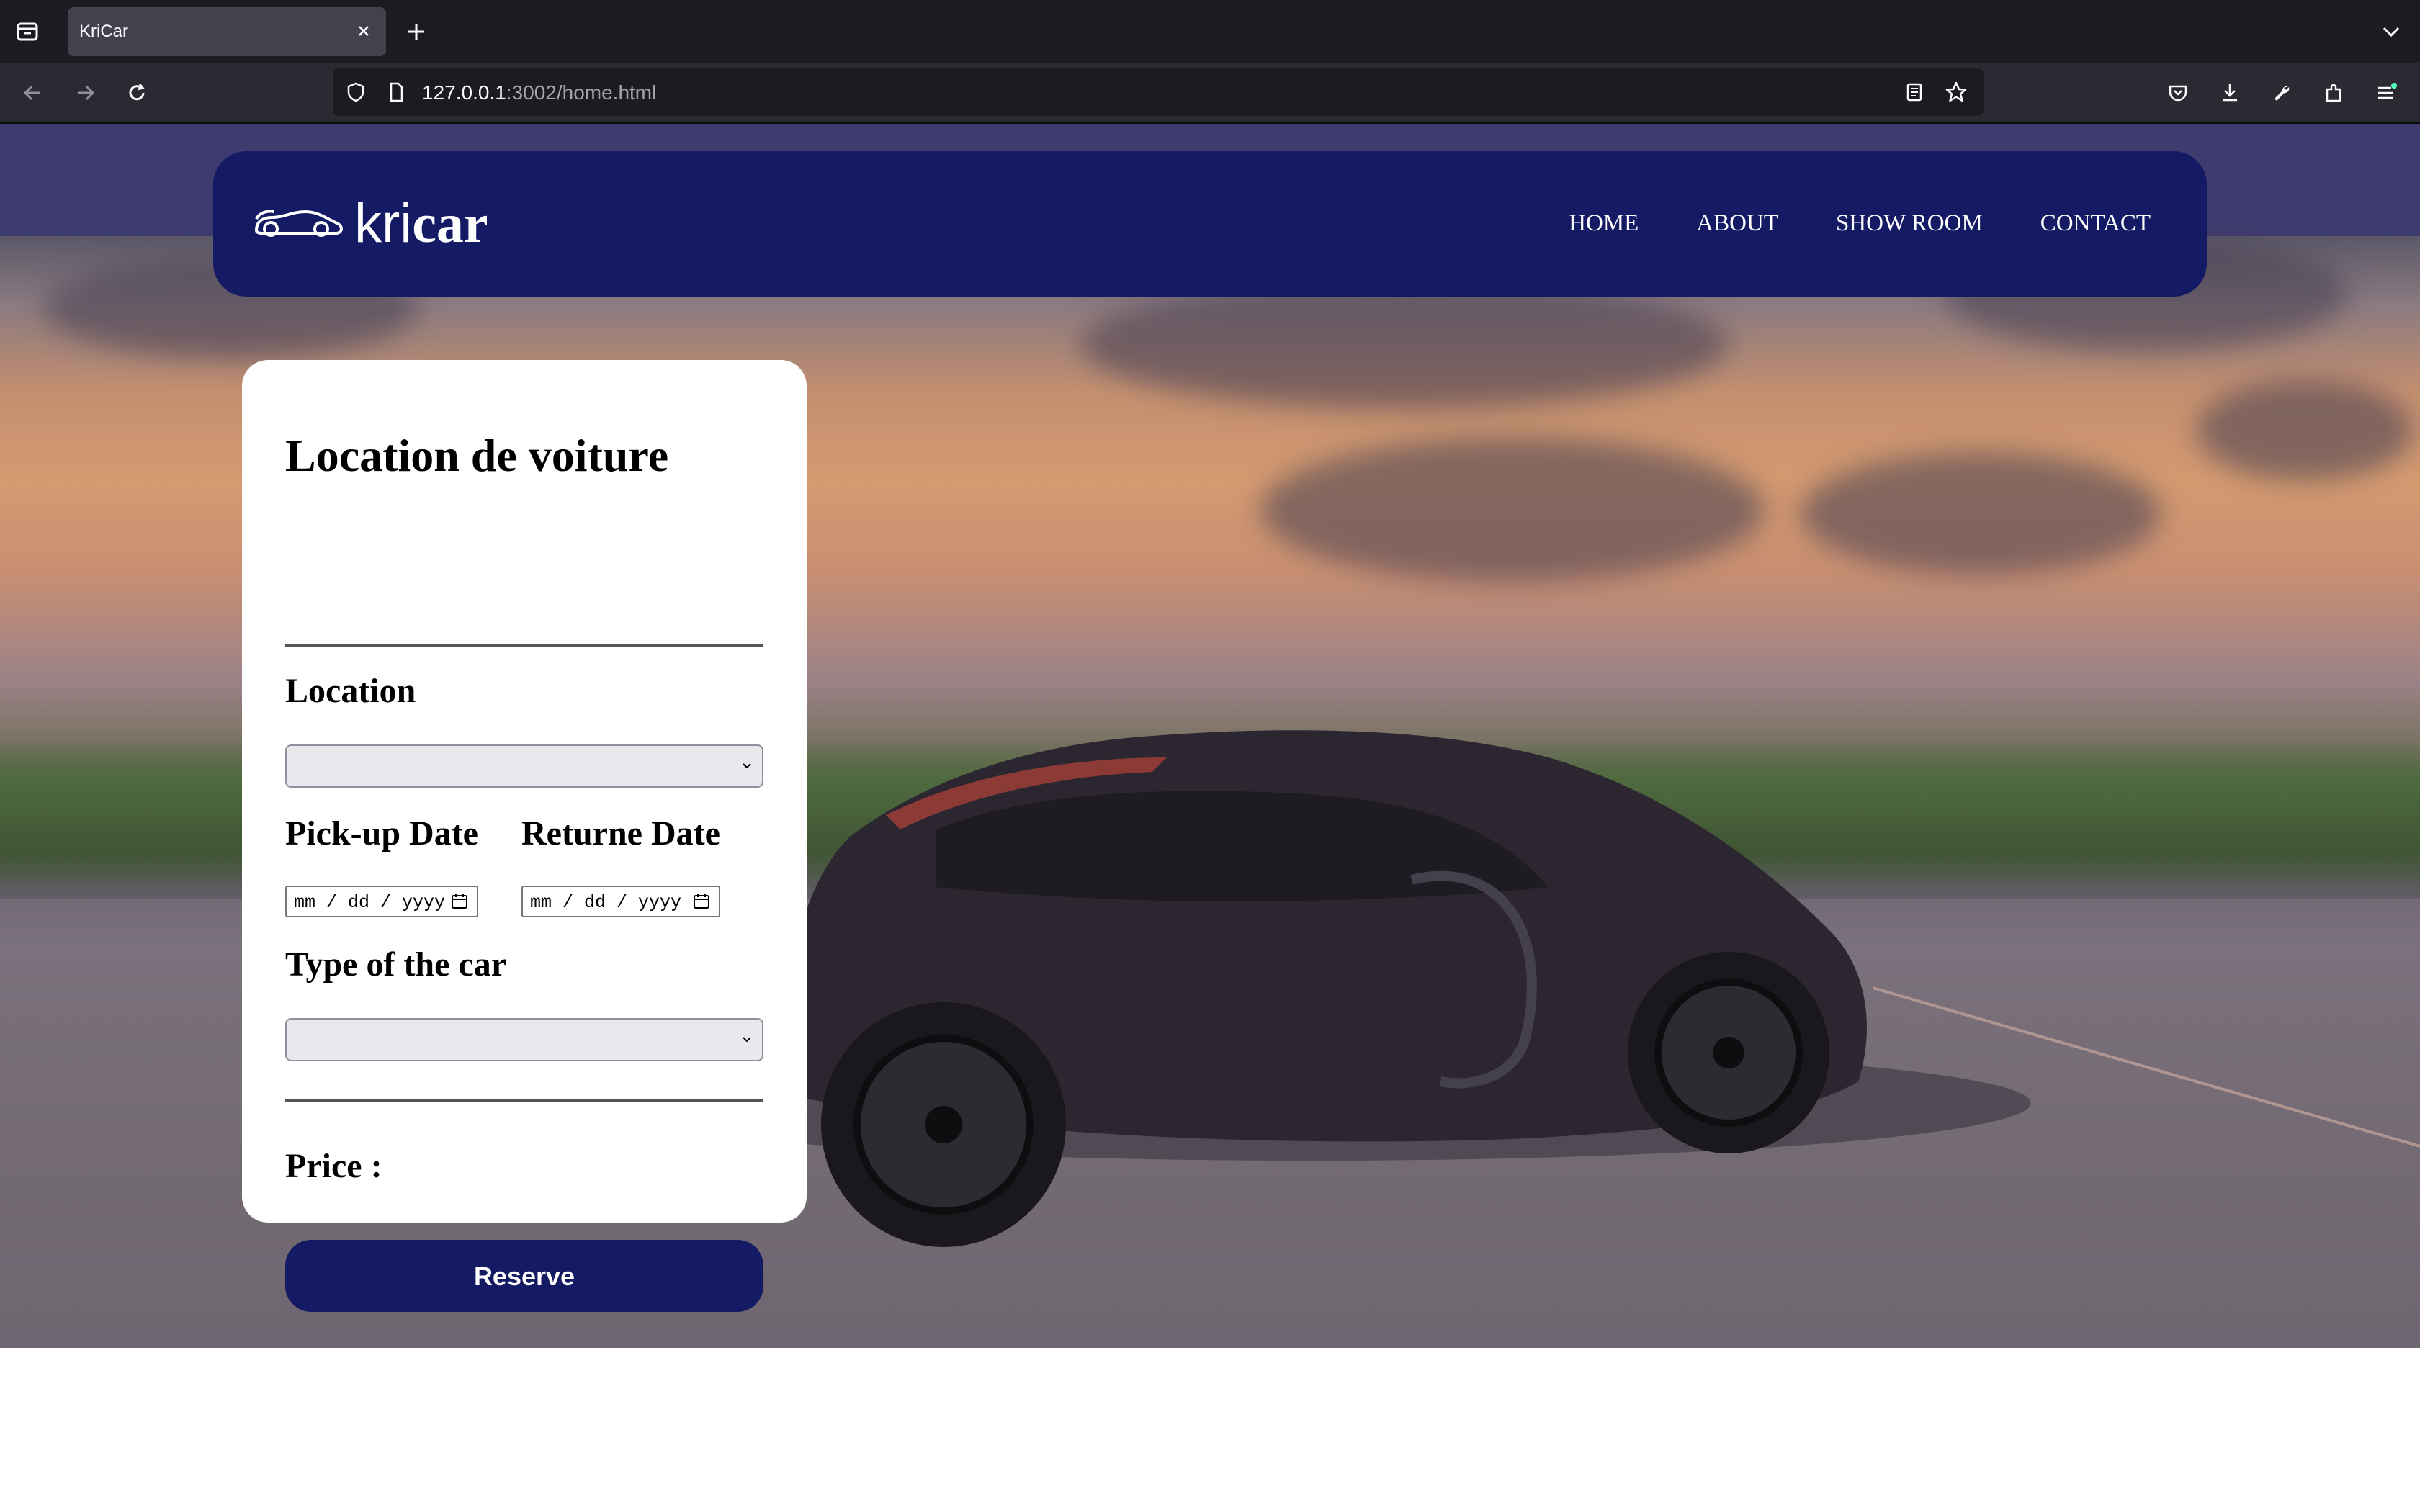 This screenshot has width=2420, height=1512. What do you see at coordinates (298, 223) in the screenshot?
I see `car-logo-icon` at bounding box center [298, 223].